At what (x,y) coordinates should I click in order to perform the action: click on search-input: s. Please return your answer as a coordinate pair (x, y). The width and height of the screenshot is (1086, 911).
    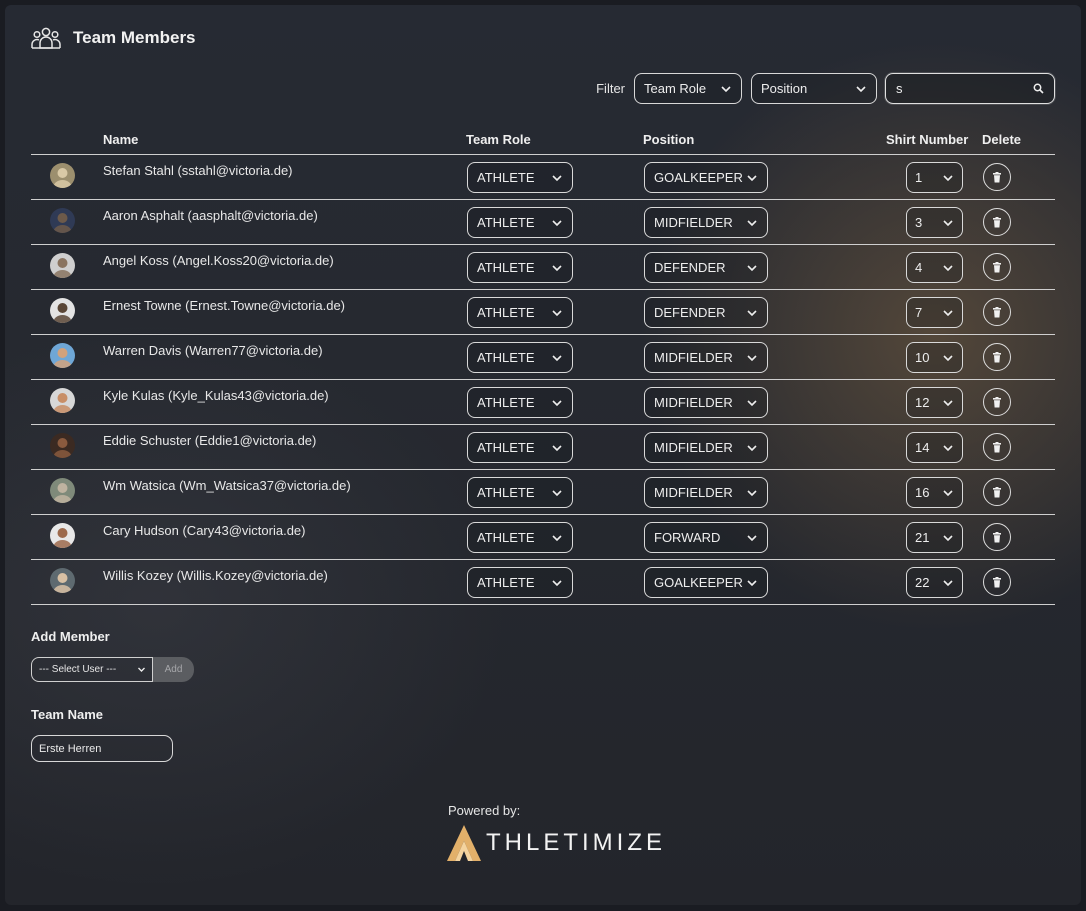
    Looking at the image, I should click on (970, 88).